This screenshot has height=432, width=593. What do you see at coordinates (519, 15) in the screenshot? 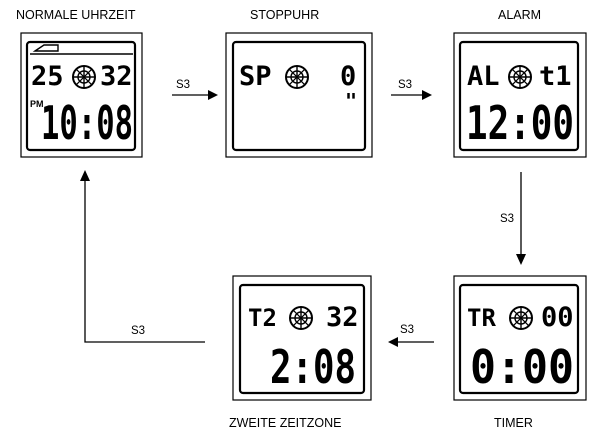
I see `mode-label-alarm: ALARM` at bounding box center [519, 15].